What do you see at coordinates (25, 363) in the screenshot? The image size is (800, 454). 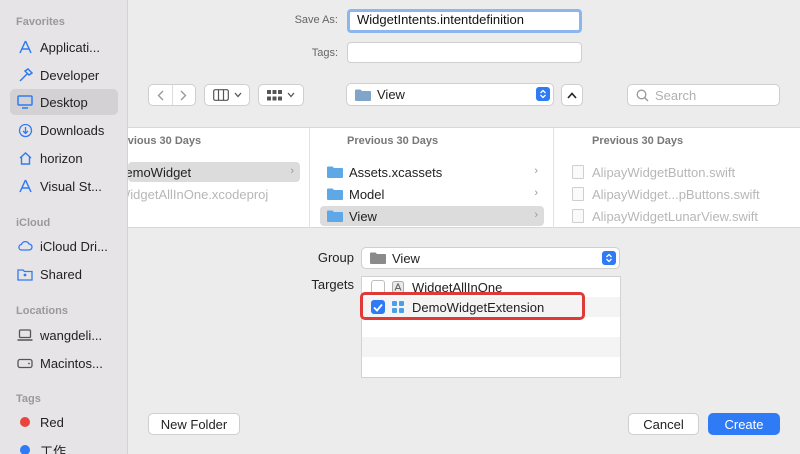 I see `harddisk-icon` at bounding box center [25, 363].